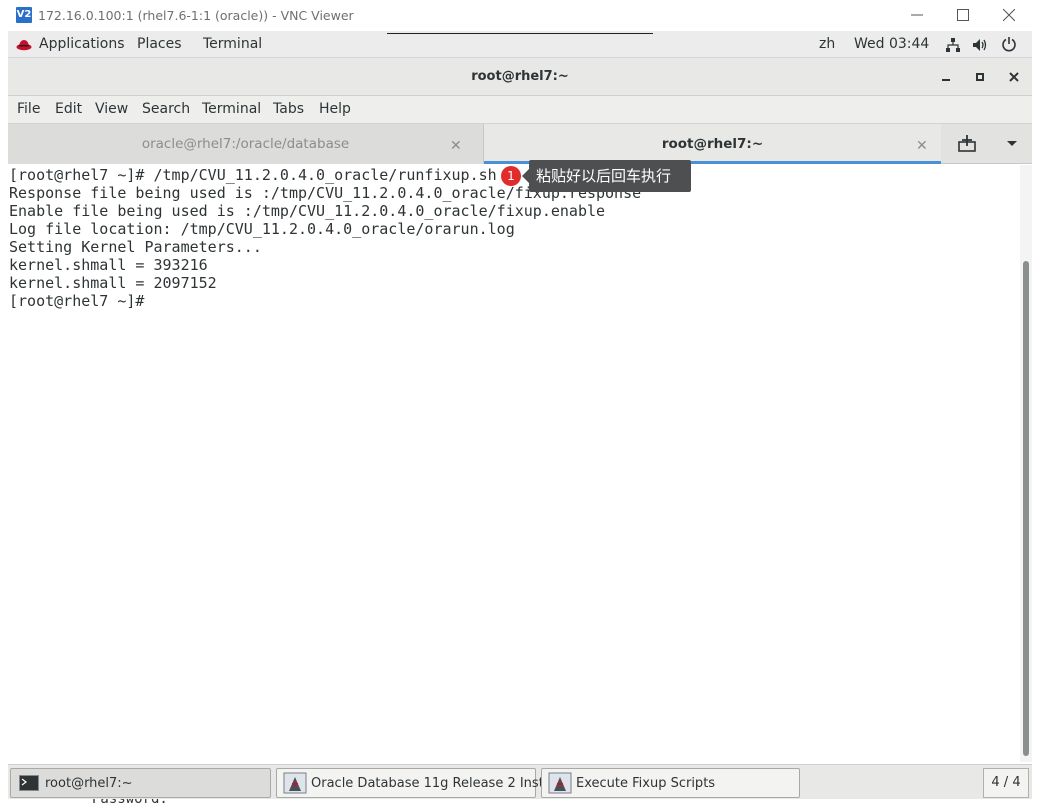  I want to click on tab-label: root@rhel7:~, so click(712, 144).